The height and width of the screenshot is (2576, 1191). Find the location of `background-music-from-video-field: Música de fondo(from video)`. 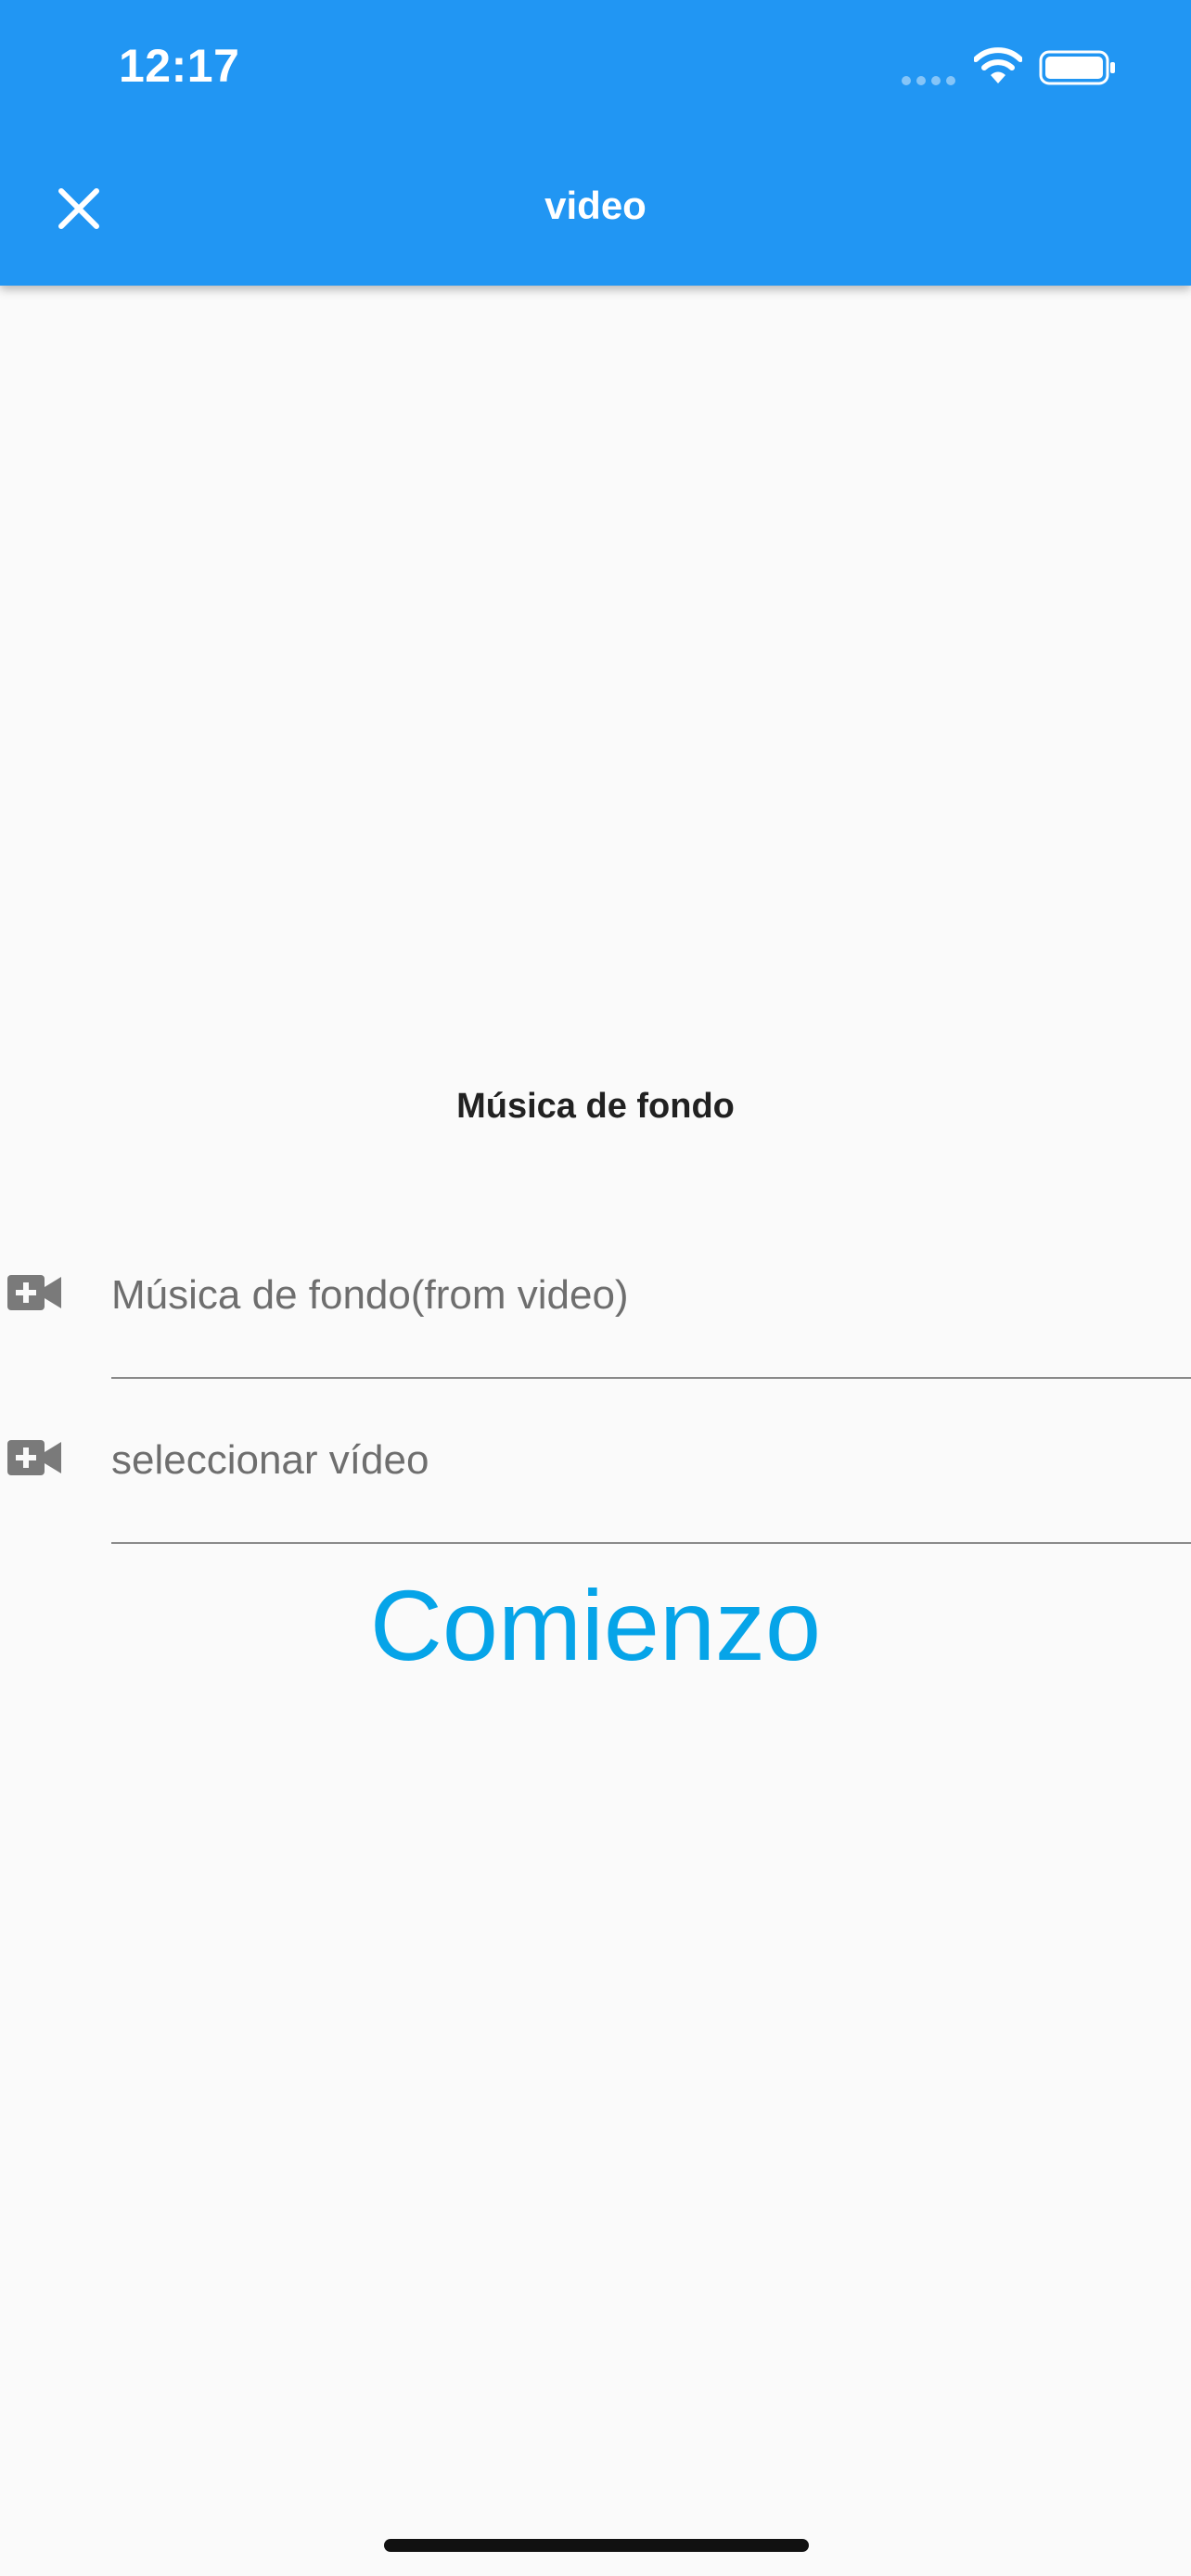

background-music-from-video-field: Música de fondo(from video) is located at coordinates (595, 1297).